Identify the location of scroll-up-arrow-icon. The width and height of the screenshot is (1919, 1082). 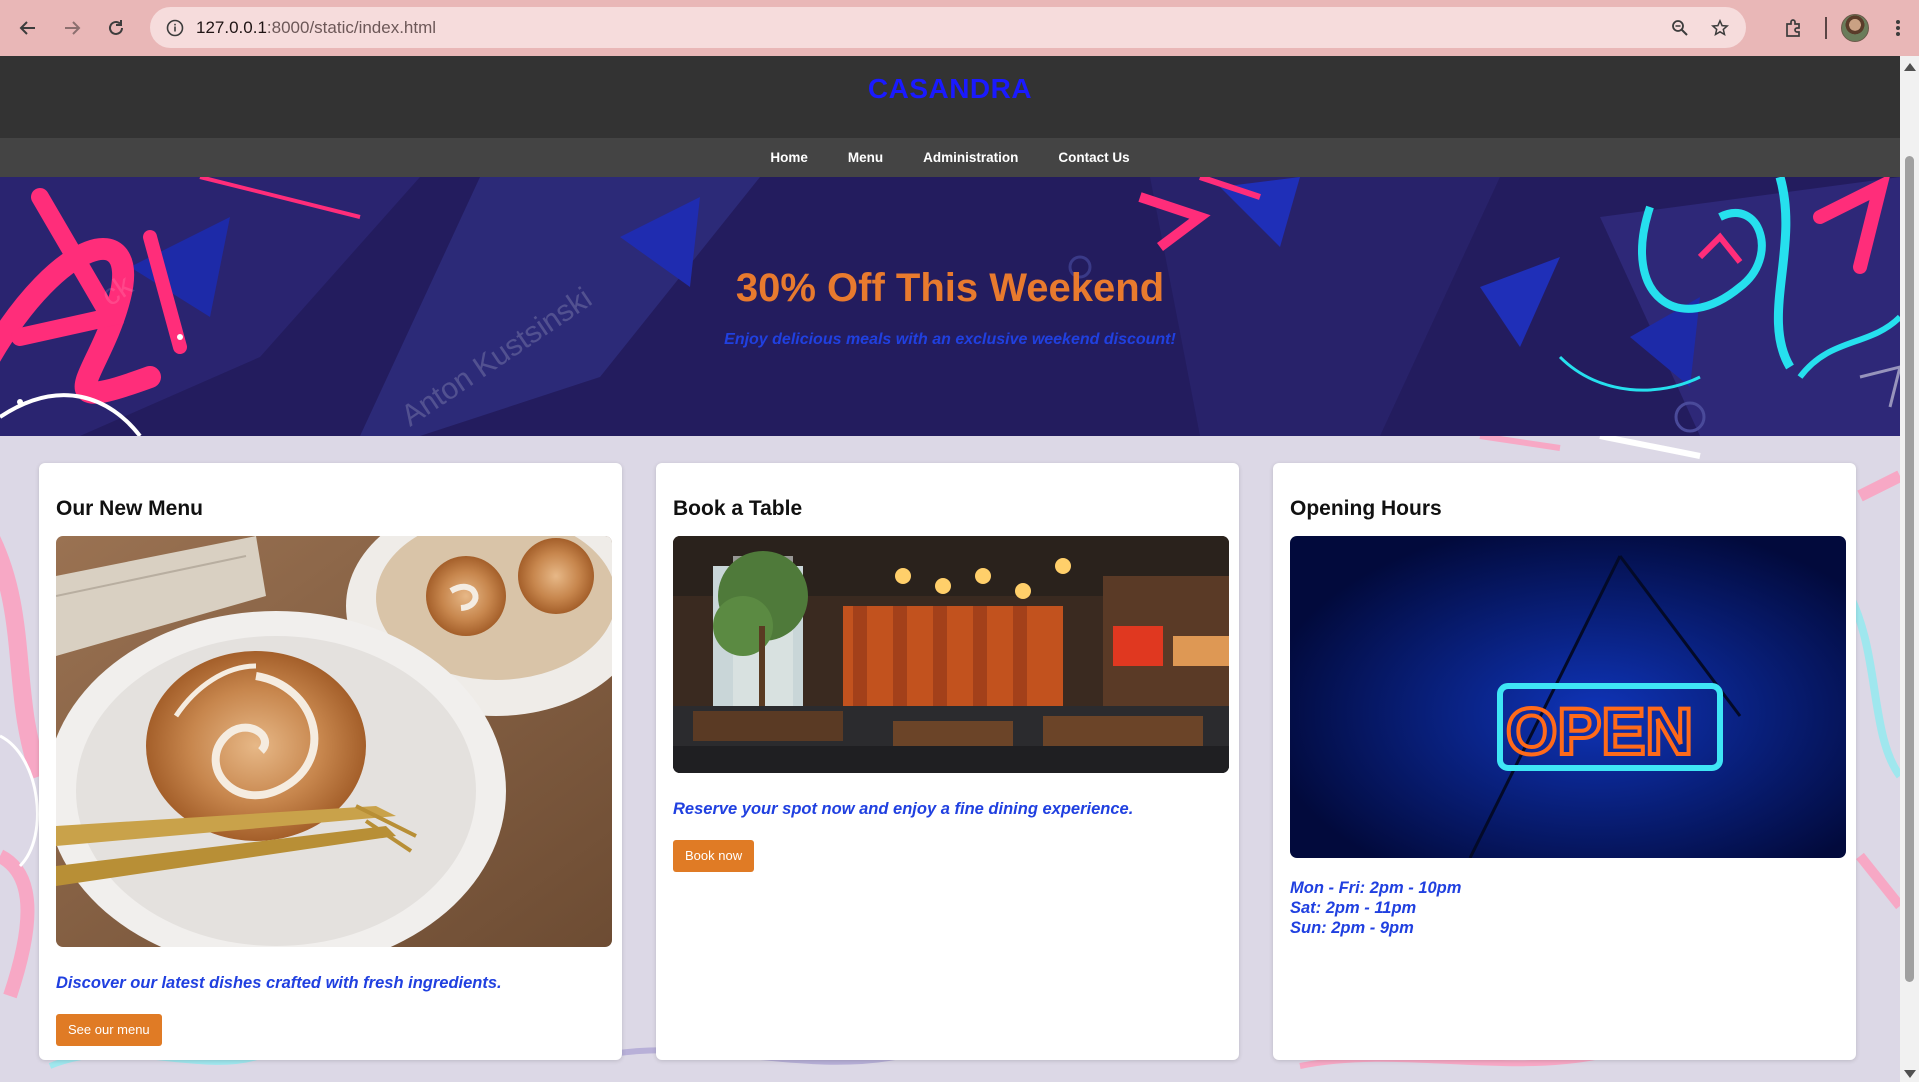
(1910, 67).